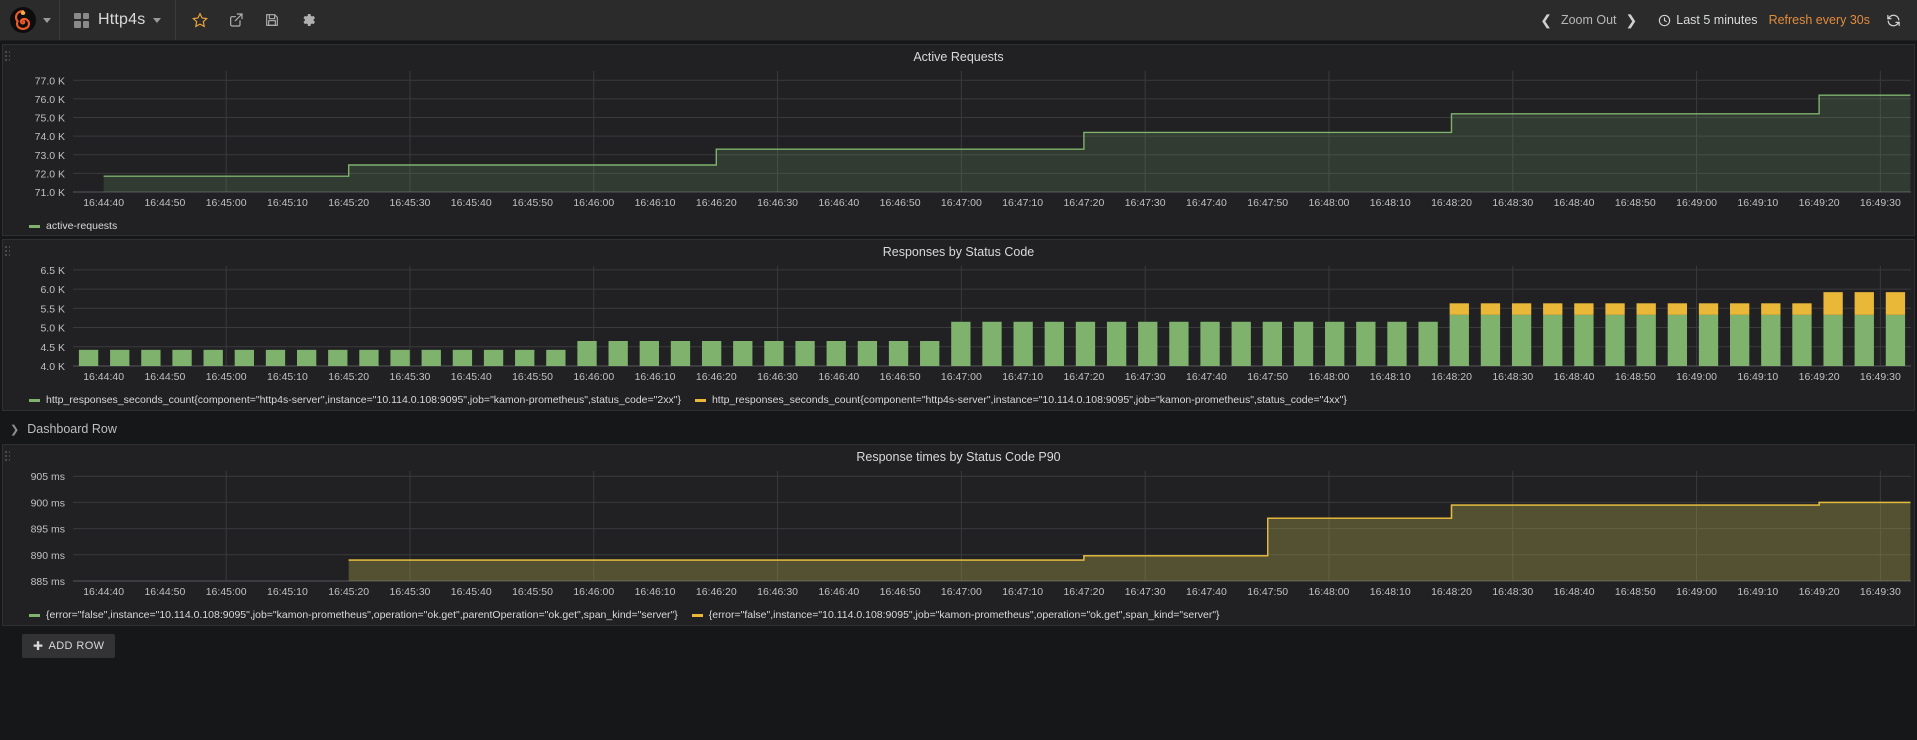 The height and width of the screenshot is (740, 1917). What do you see at coordinates (82, 226) in the screenshot?
I see `legend-series-label: active-requests` at bounding box center [82, 226].